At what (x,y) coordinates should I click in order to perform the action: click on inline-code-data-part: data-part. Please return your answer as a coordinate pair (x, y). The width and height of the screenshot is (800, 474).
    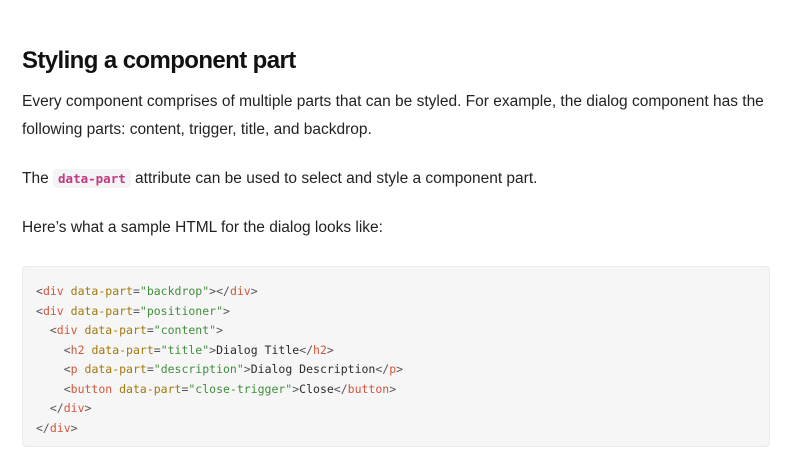
    Looking at the image, I should click on (92, 178).